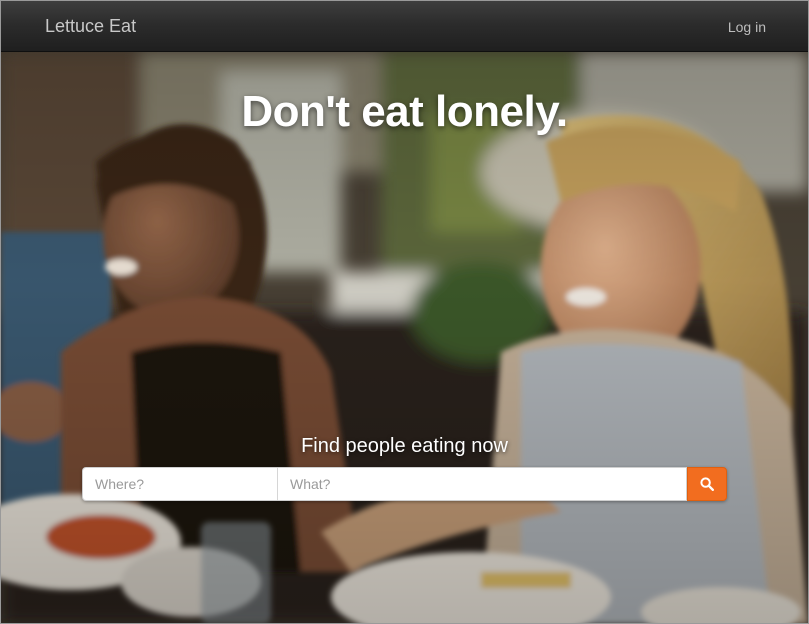  I want to click on navbar: Lettuce Eat Log in, so click(404, 26).